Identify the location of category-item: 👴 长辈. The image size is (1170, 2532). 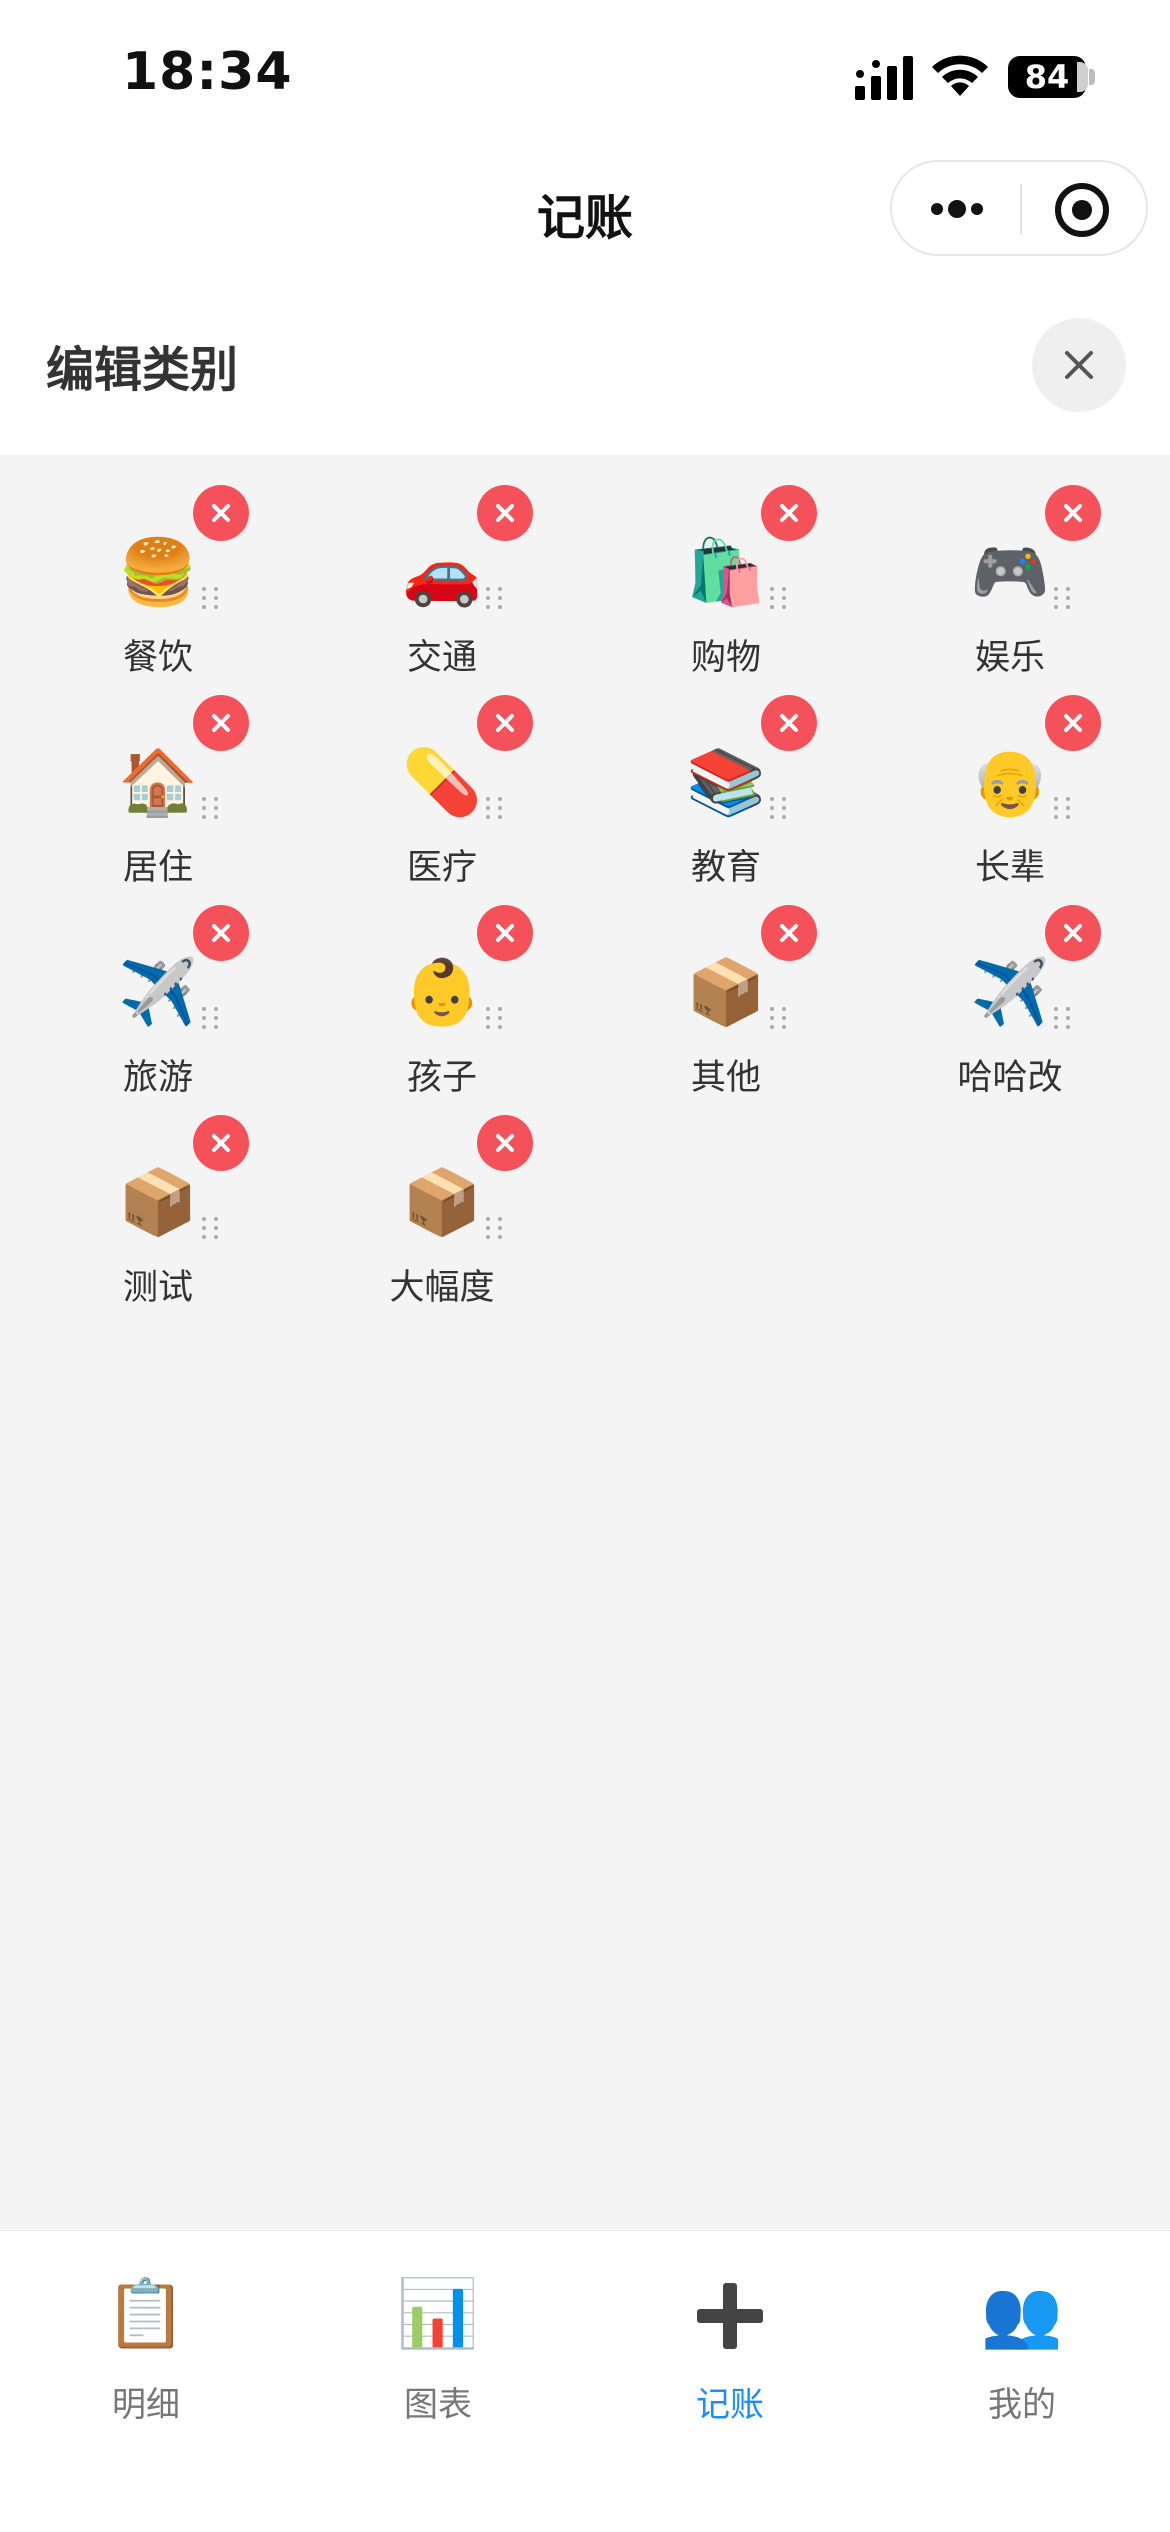
(1010, 790).